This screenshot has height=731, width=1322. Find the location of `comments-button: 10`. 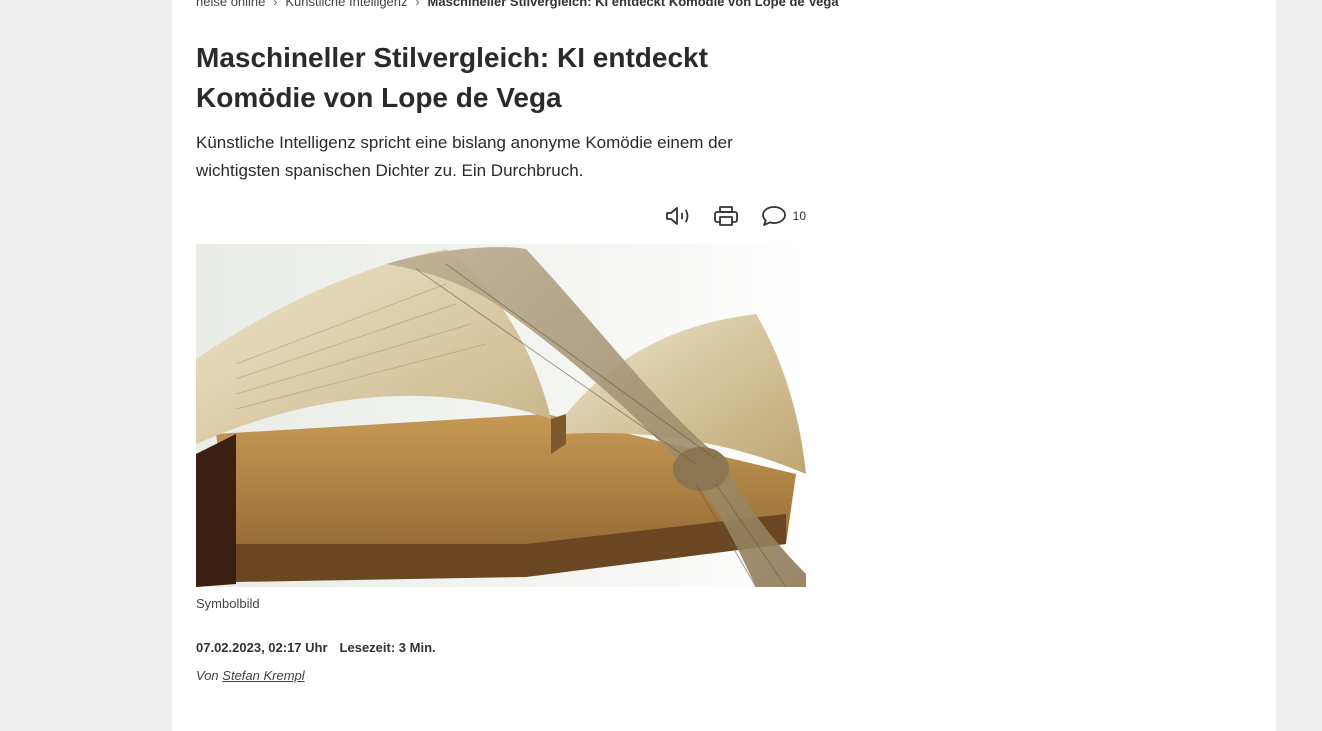

comments-button: 10 is located at coordinates (783, 216).